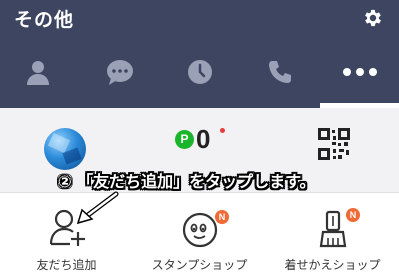  Describe the element at coordinates (199, 265) in the screenshot. I see `sticker-shop-label: スタンプショップ` at that location.